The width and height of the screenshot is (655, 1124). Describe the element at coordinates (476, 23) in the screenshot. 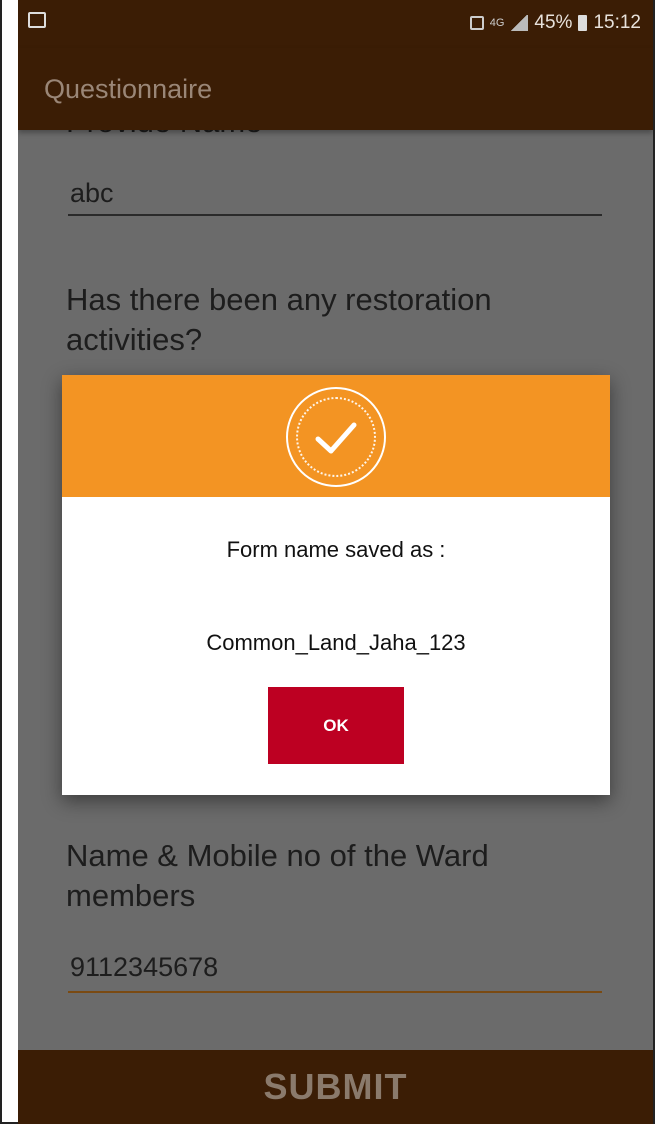

I see `sim-icon` at that location.